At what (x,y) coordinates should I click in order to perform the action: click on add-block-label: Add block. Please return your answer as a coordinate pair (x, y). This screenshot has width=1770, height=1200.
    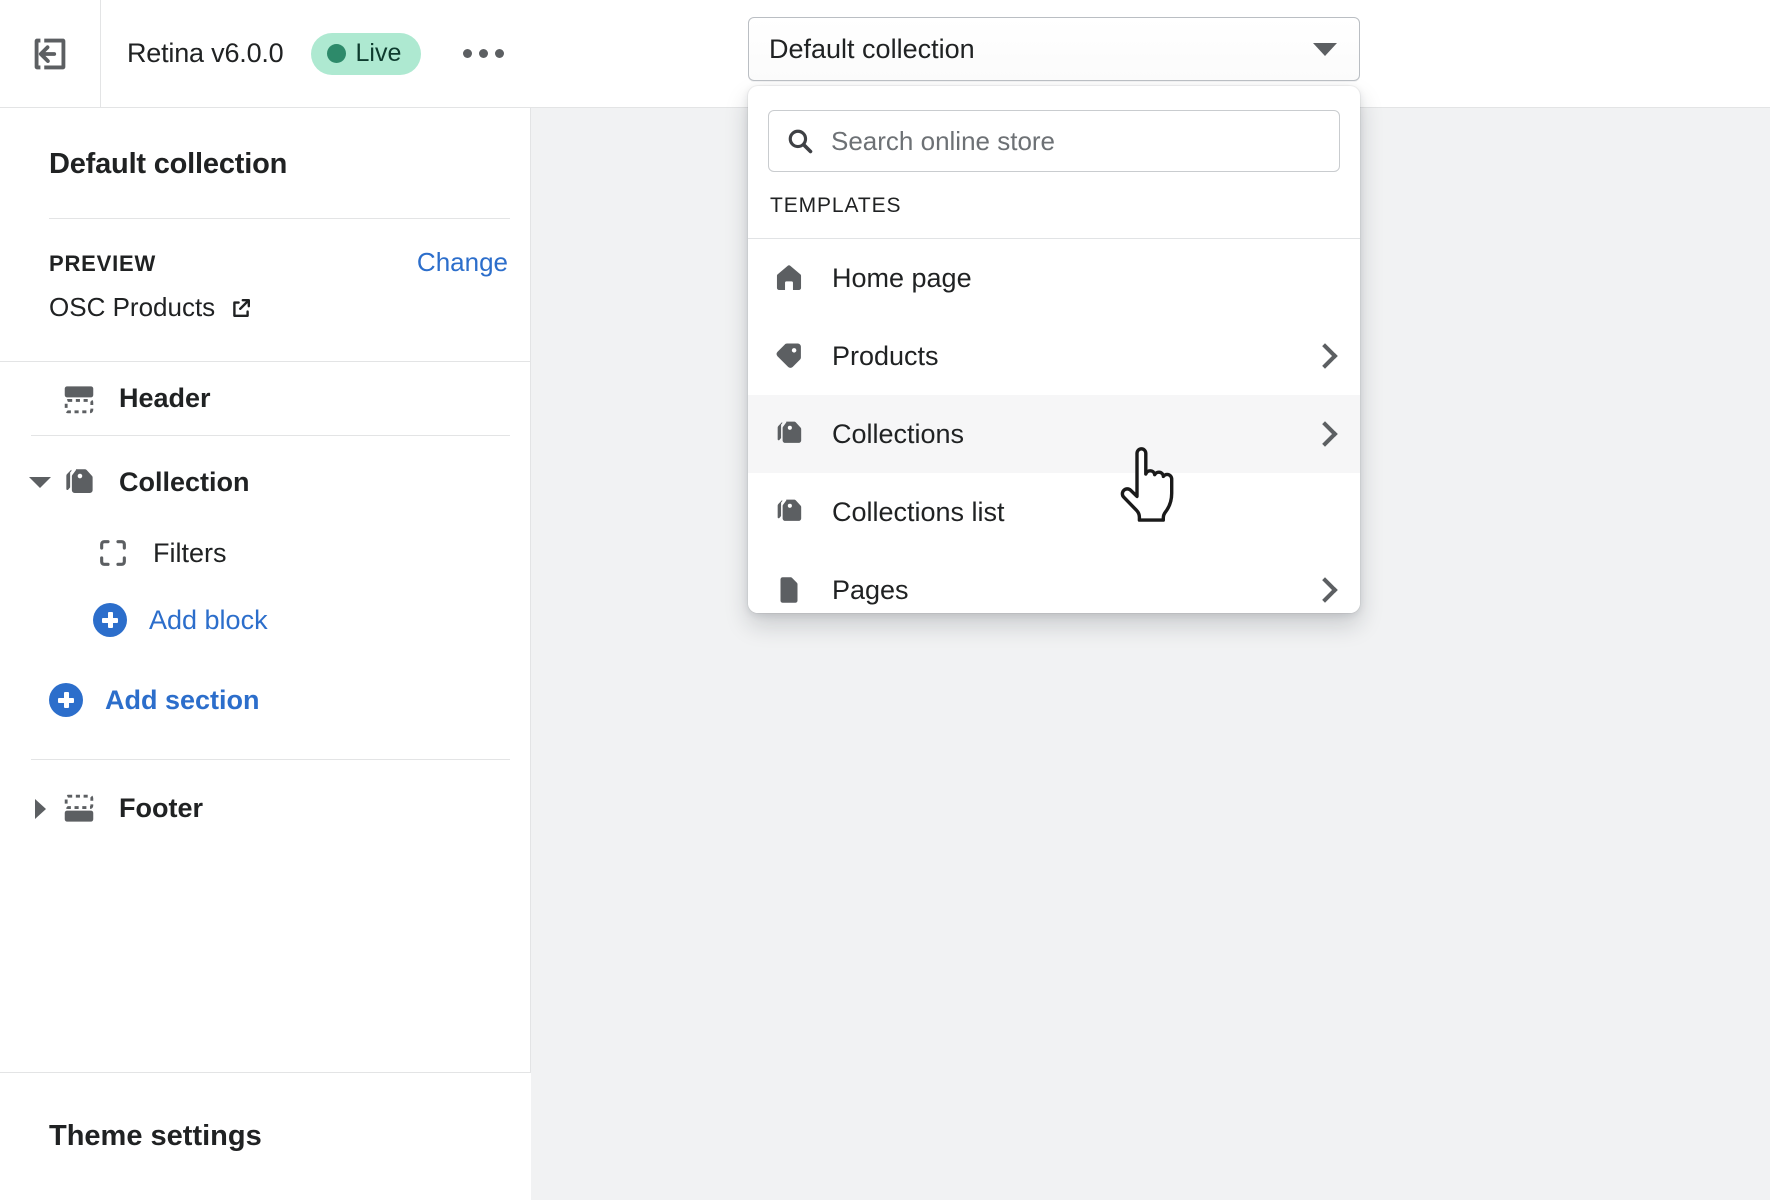
    Looking at the image, I should click on (208, 619).